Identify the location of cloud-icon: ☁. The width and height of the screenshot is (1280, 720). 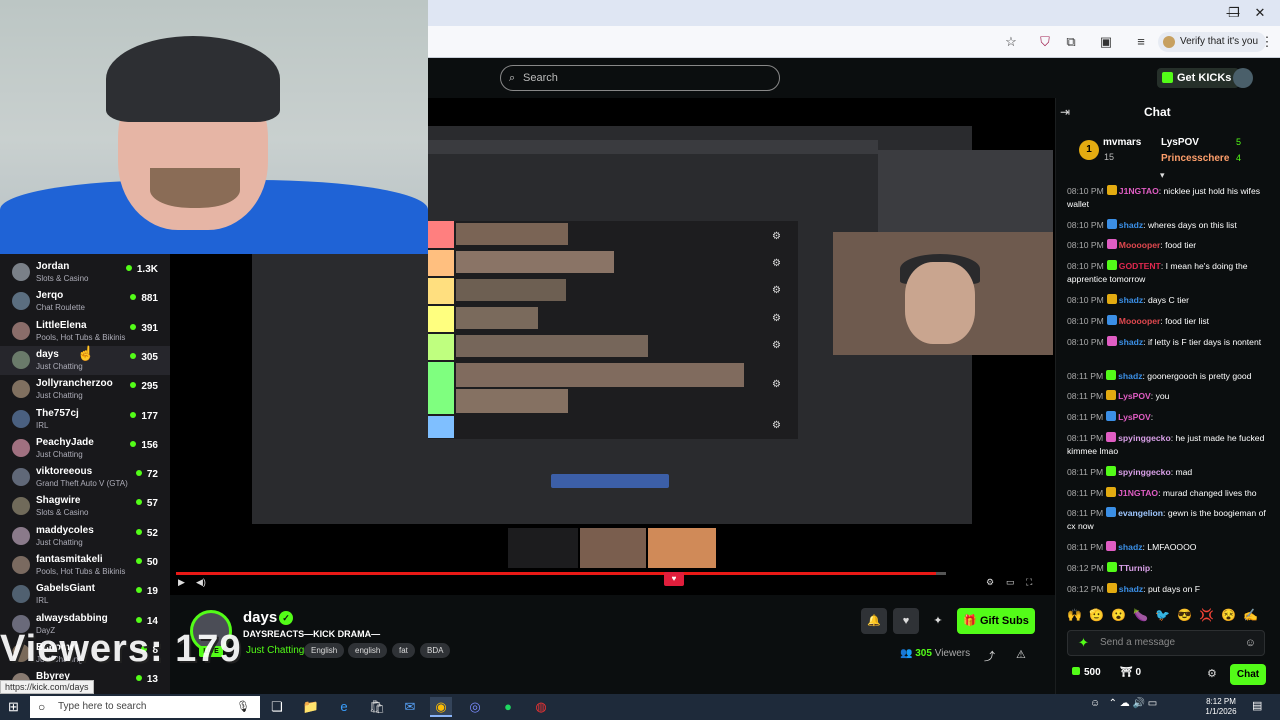
(1125, 703).